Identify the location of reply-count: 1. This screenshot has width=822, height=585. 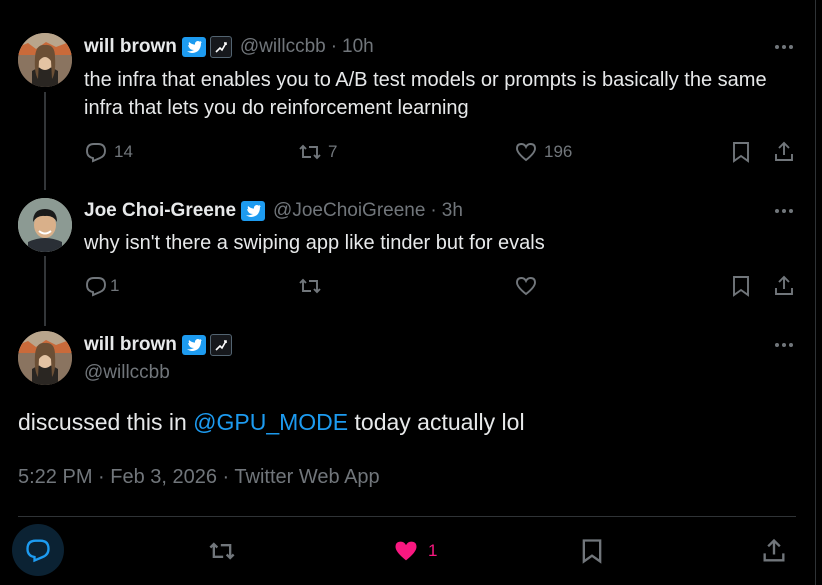
(115, 285).